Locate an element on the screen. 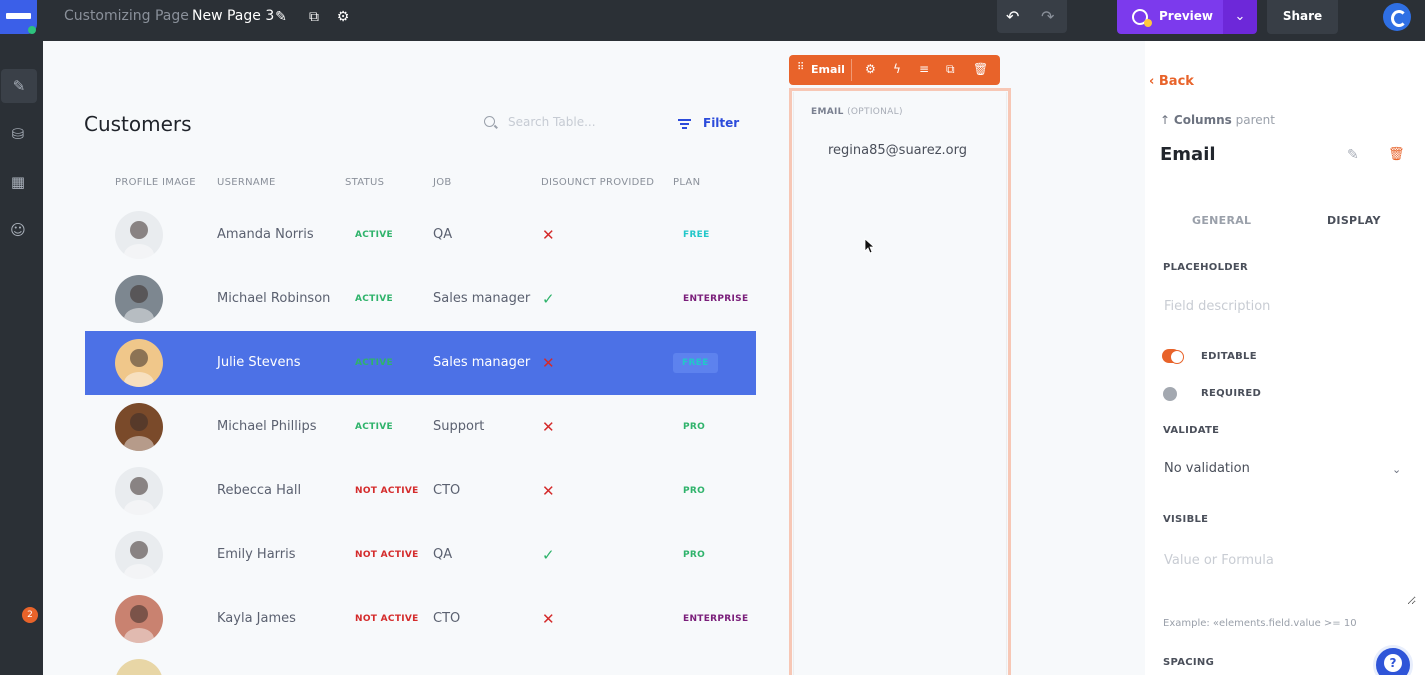 The image size is (1425, 675). rename-icon: ✎ is located at coordinates (1353, 155).